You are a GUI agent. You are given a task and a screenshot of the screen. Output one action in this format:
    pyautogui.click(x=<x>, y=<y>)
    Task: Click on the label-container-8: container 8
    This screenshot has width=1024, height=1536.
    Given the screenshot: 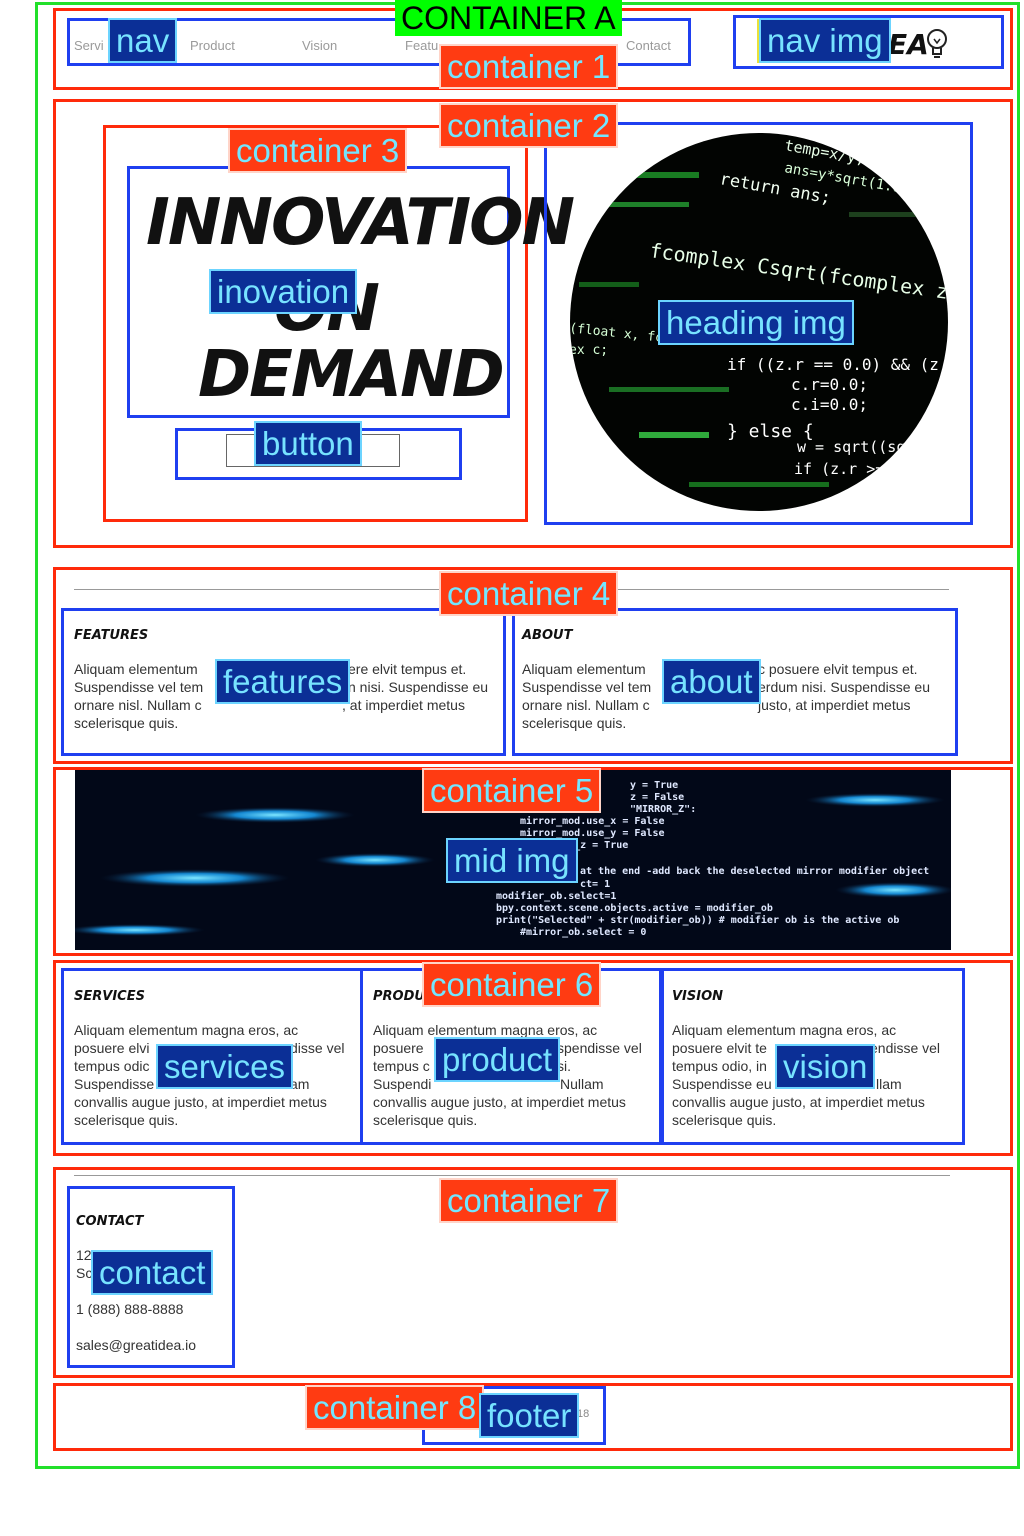 What is the action you would take?
    pyautogui.click(x=395, y=1407)
    